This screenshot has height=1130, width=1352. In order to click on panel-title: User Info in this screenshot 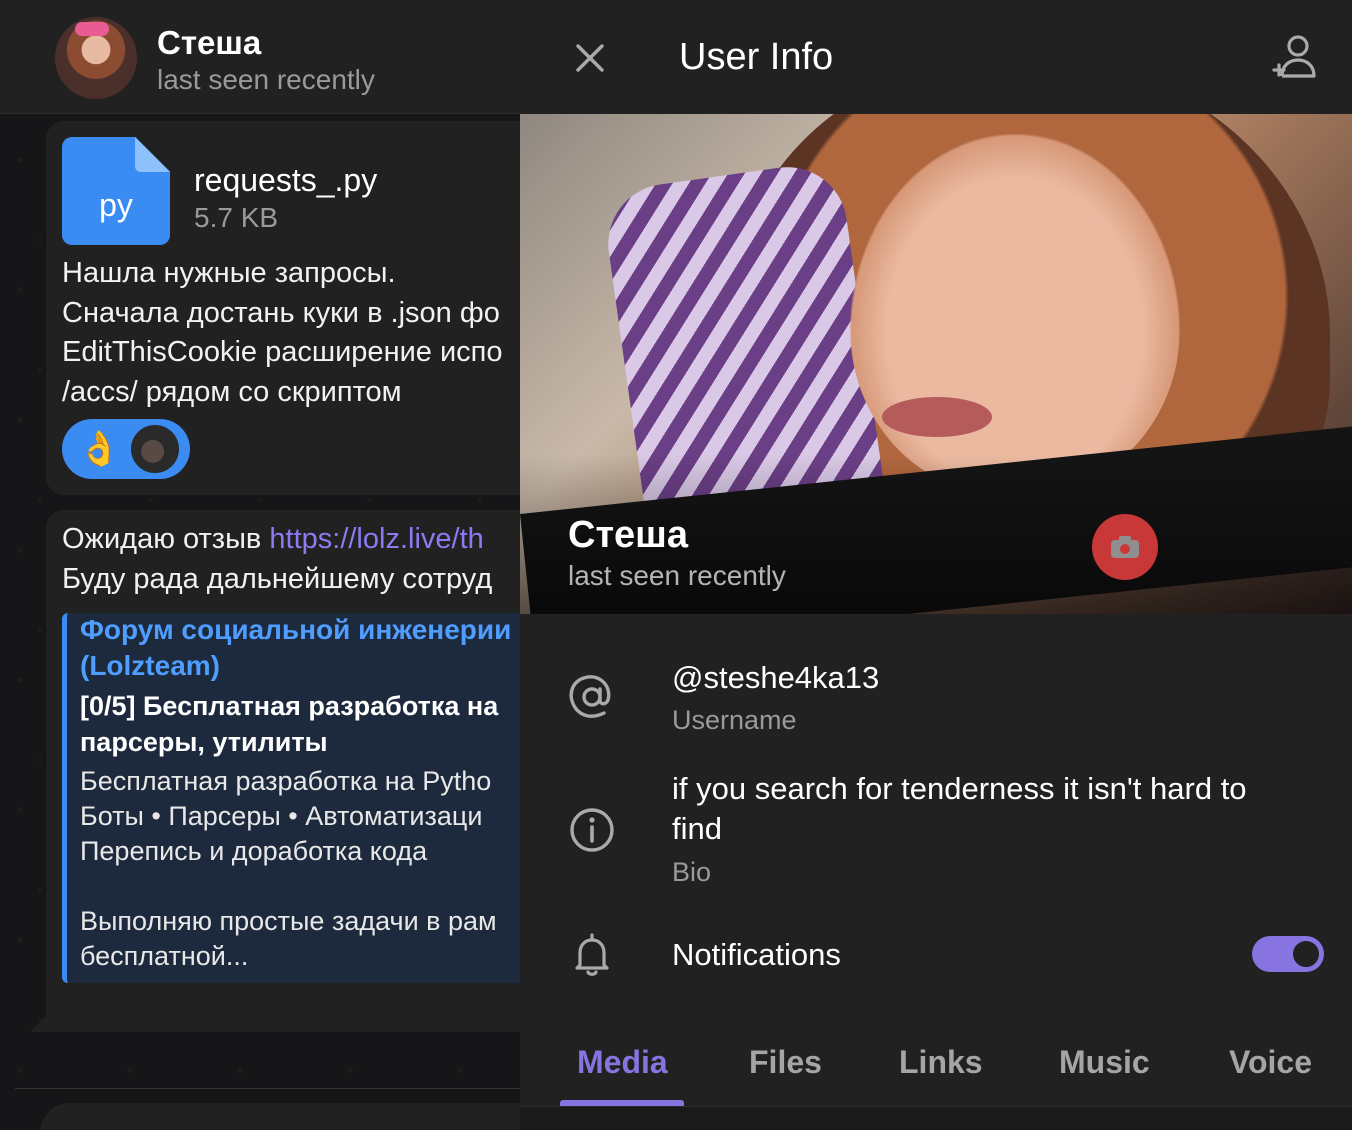, I will do `click(756, 57)`.